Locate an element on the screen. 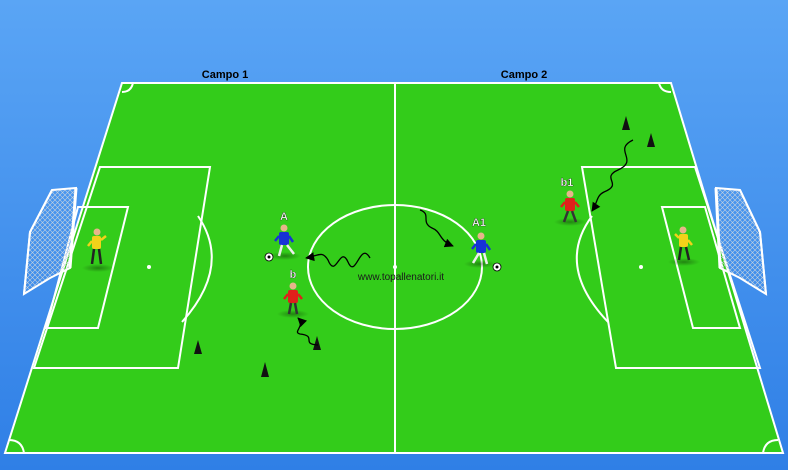 This screenshot has height=475, width=788. right-penalty-spot is located at coordinates (641, 267).